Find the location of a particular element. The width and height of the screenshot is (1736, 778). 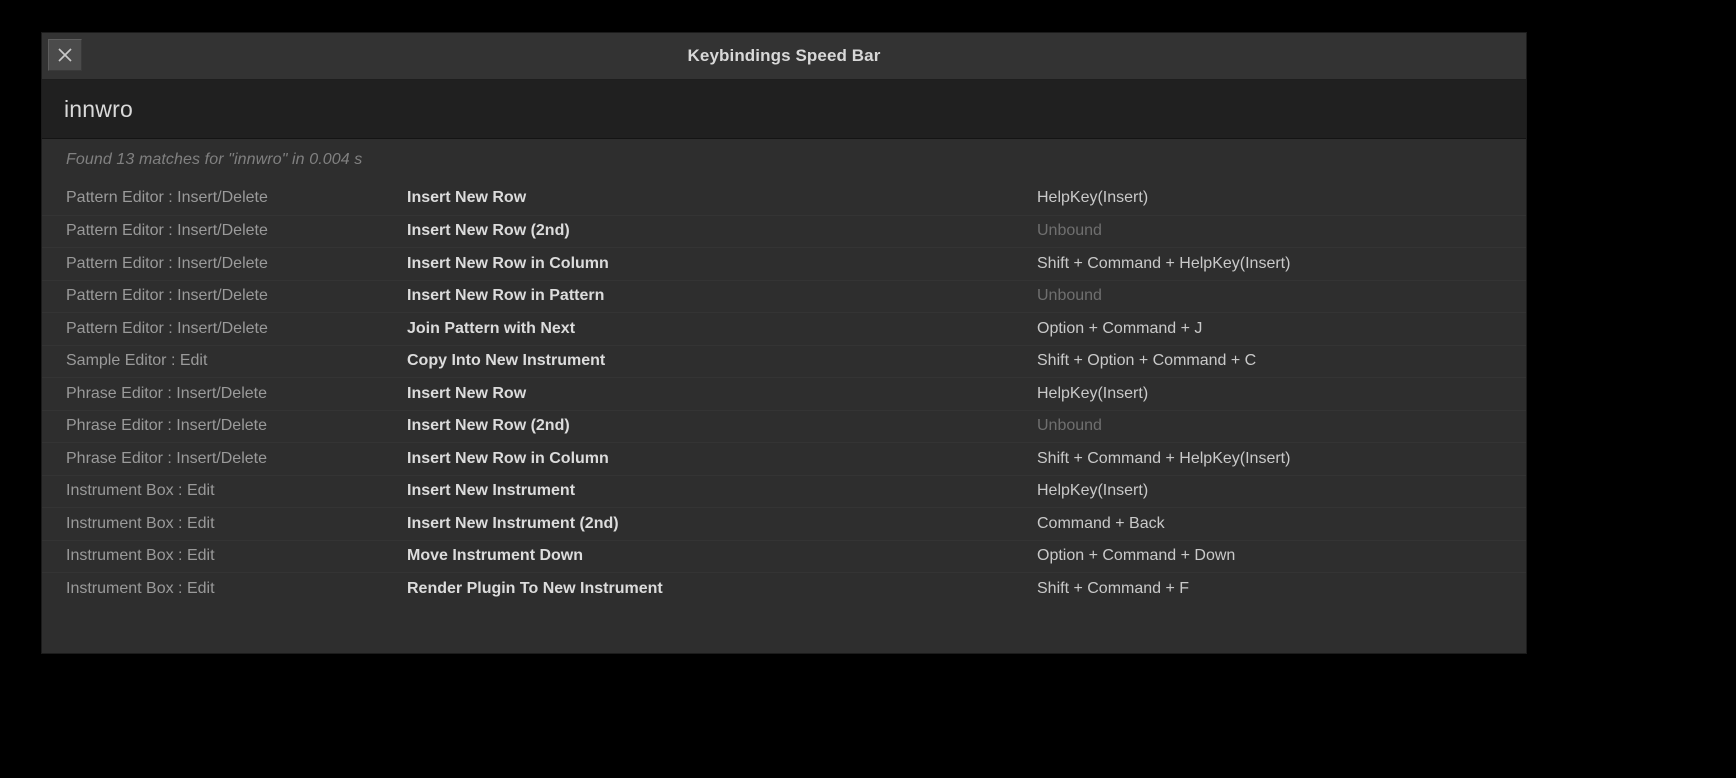

result-context: Sample Editor : Edit is located at coordinates (137, 361).